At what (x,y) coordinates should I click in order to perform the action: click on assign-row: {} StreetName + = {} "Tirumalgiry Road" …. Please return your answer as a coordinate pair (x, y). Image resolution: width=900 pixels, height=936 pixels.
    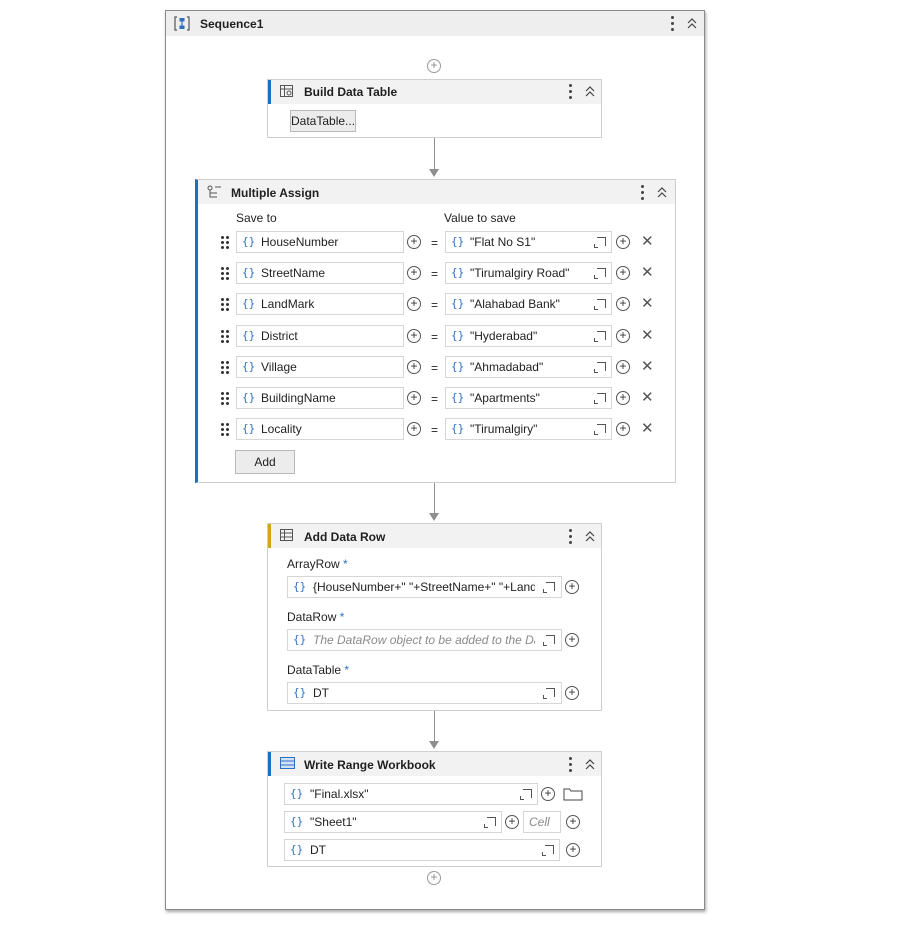
    Looking at the image, I should click on (436, 273).